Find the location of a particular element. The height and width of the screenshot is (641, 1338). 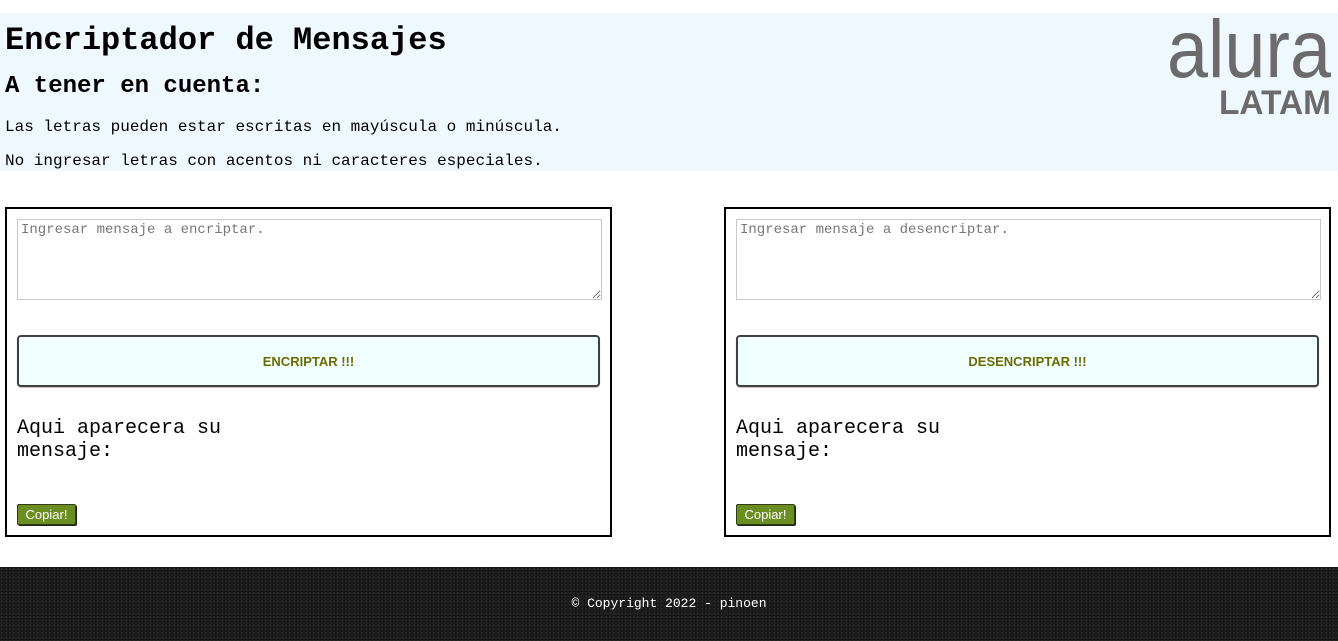

footer: © Copyright 2022 - pinoen is located at coordinates (669, 604).